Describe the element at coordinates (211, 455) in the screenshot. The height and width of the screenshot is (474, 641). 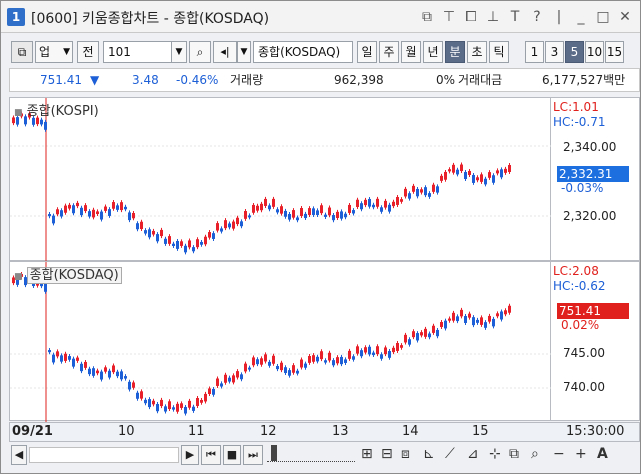
I see `first-page-icon: ⏮` at that location.